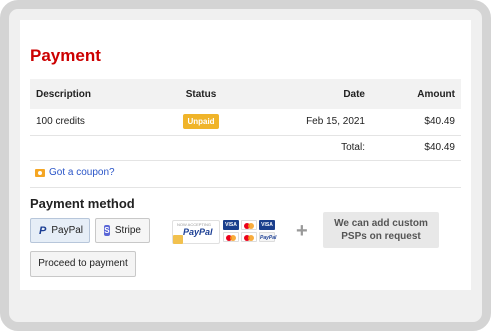 This screenshot has height=331, width=491. Describe the element at coordinates (201, 122) in the screenshot. I see `status-badge: Unpaid` at that location.